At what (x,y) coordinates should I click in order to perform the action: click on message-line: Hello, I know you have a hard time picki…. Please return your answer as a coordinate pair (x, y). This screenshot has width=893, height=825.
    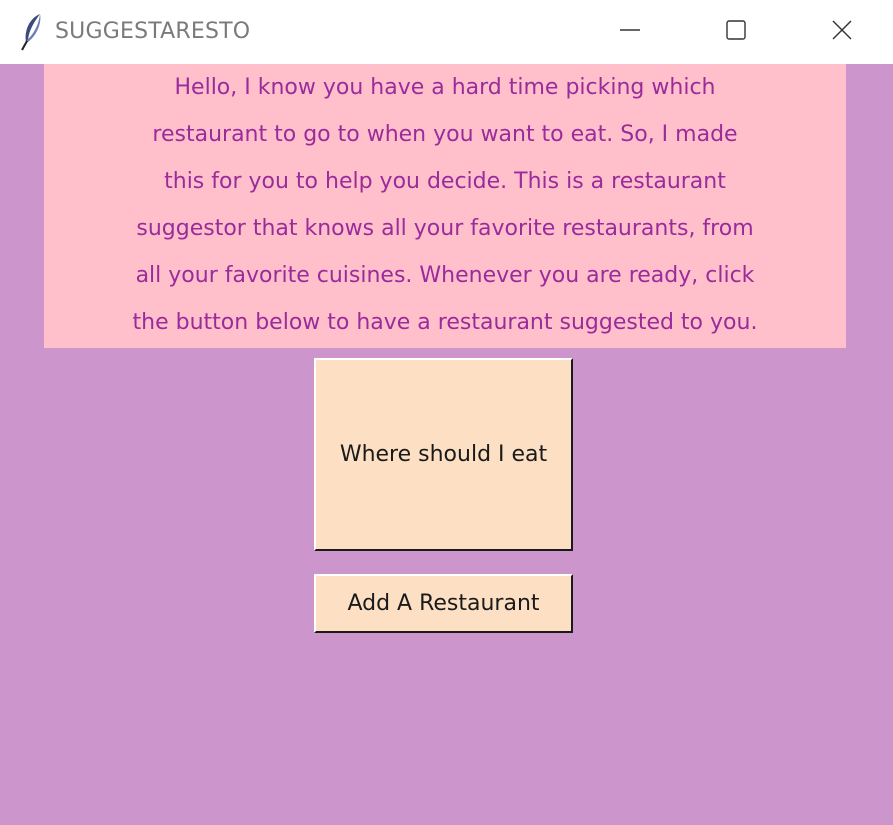
    Looking at the image, I should click on (445, 87).